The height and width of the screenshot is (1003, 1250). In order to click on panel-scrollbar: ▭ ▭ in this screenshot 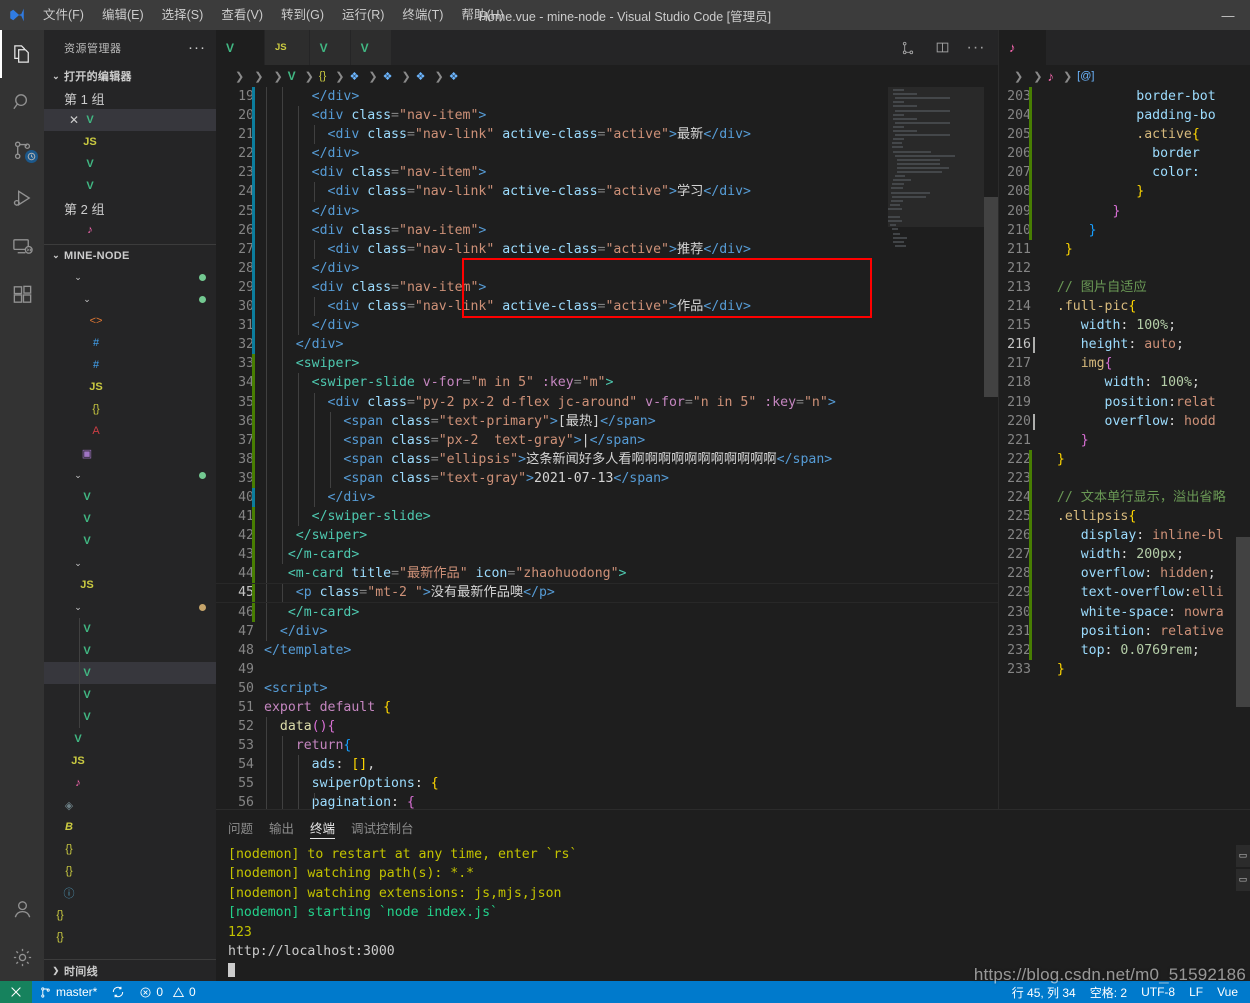, I will do `click(1243, 867)`.